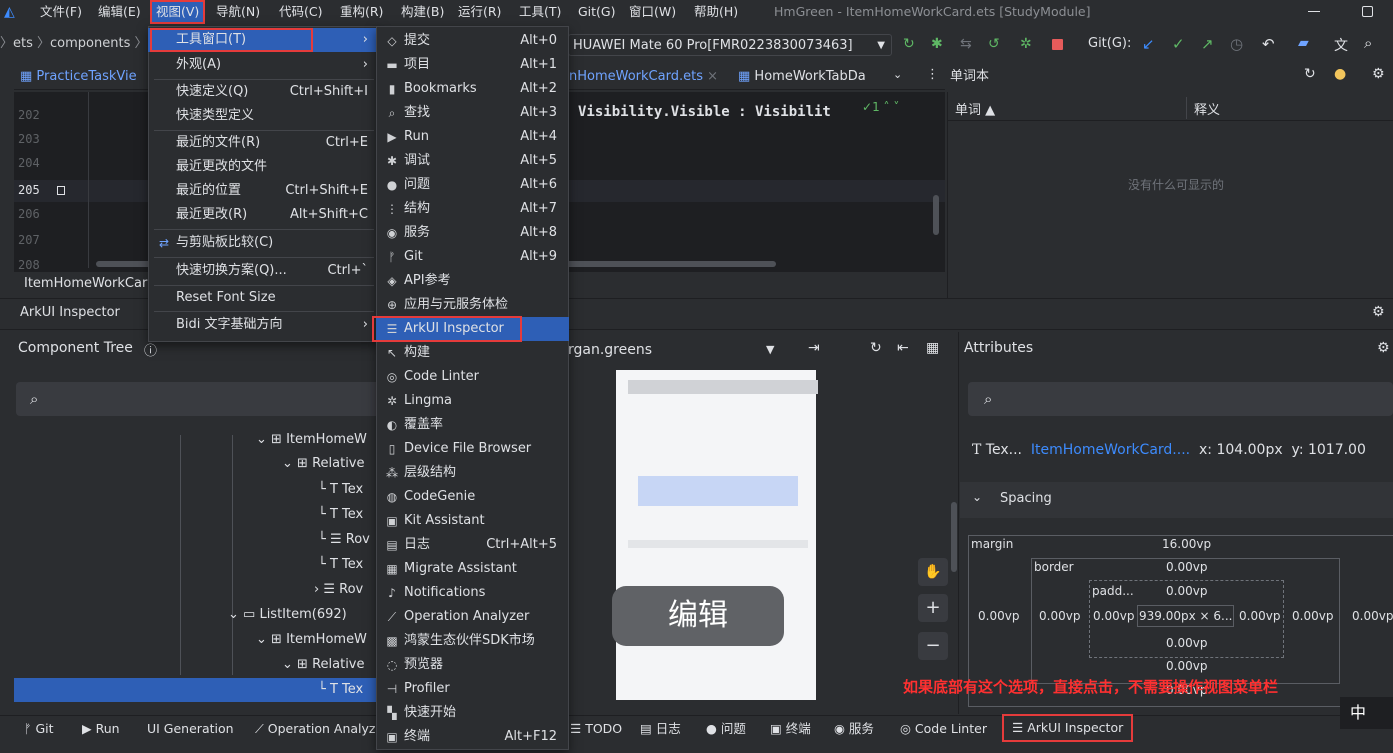  Describe the element at coordinates (472, 305) in the screenshot. I see `tool-menu-app-health-check: ⊕ 应用与元服务体检` at that location.